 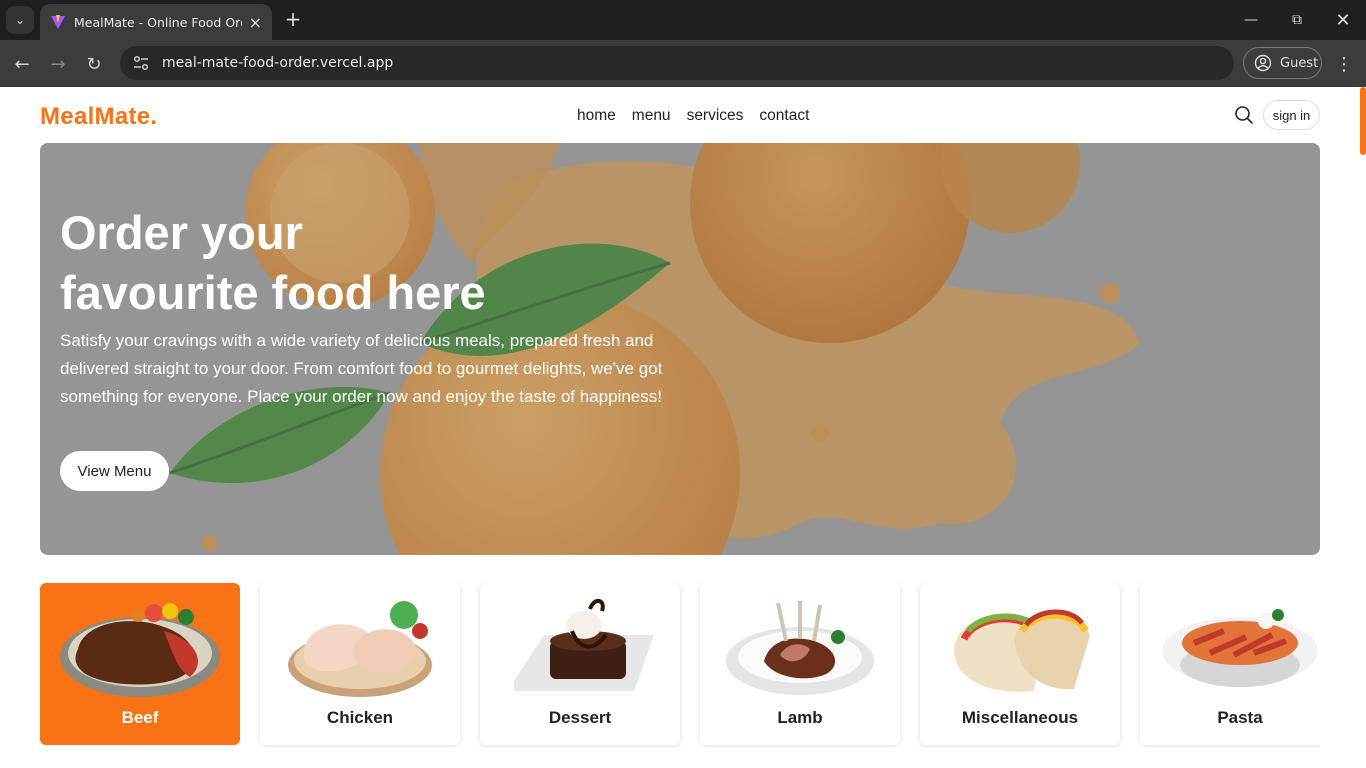 I want to click on category-card-beef: Beef, so click(x=140, y=664).